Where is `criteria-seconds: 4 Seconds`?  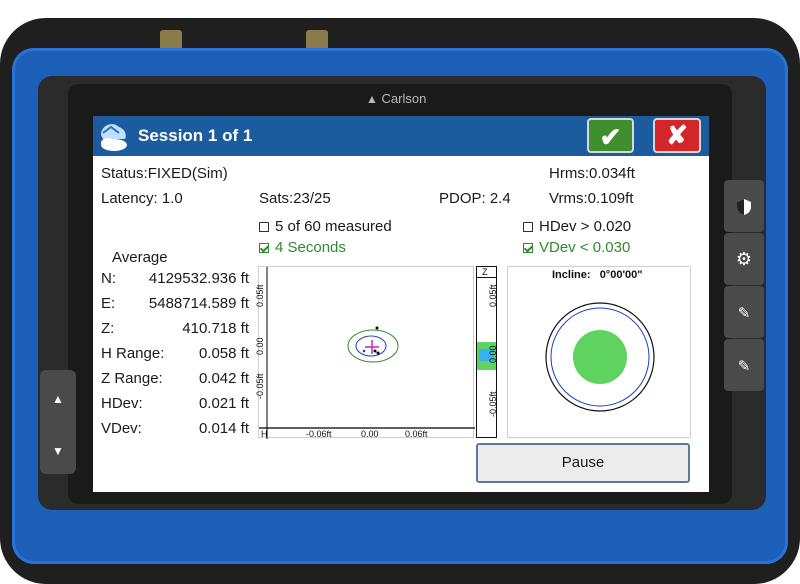
criteria-seconds: 4 Seconds is located at coordinates (302, 247).